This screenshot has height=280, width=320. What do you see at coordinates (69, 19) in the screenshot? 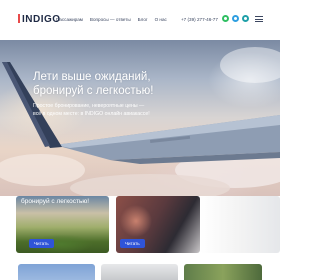
I see `nav-item-passengers: Пассажирам` at bounding box center [69, 19].